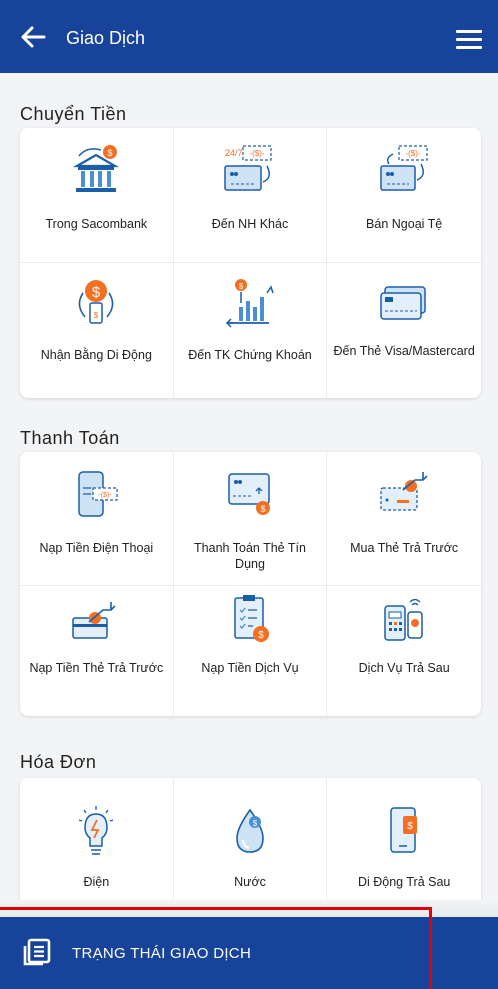  Describe the element at coordinates (97, 651) in the screenshot. I see `tile-nap-tien-the-tra-truoc: Nạp Tiền Thẻ Trả Trước` at that location.